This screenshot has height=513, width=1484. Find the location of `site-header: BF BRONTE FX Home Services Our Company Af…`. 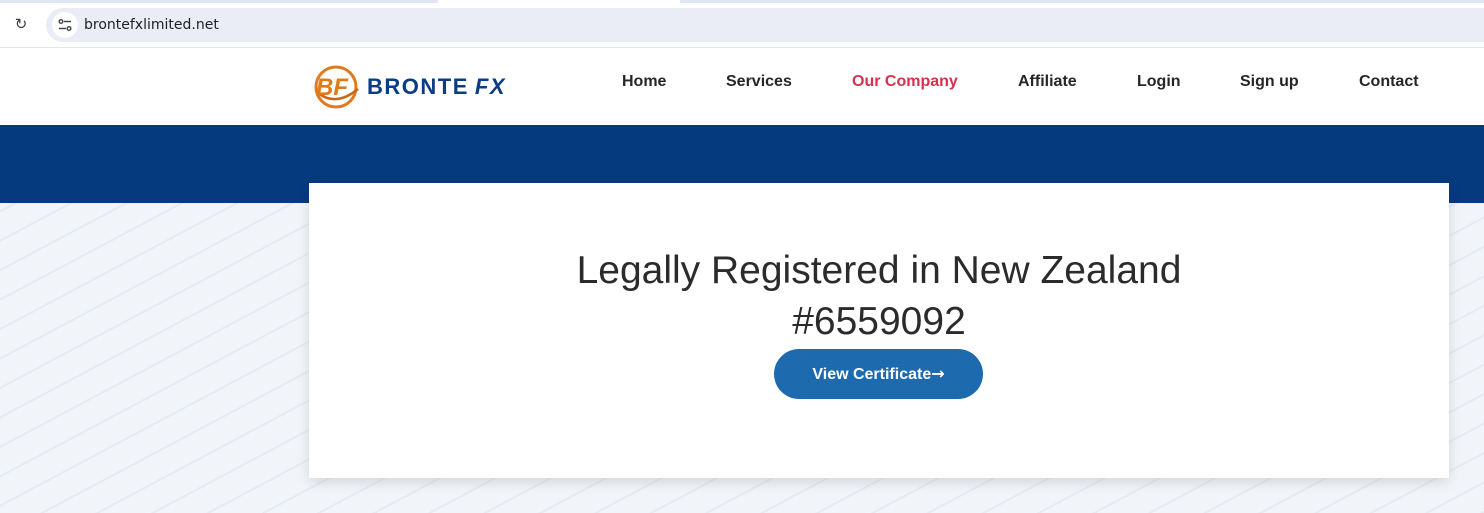

site-header: BF BRONTE FX Home Services Our Company Af… is located at coordinates (742, 87).